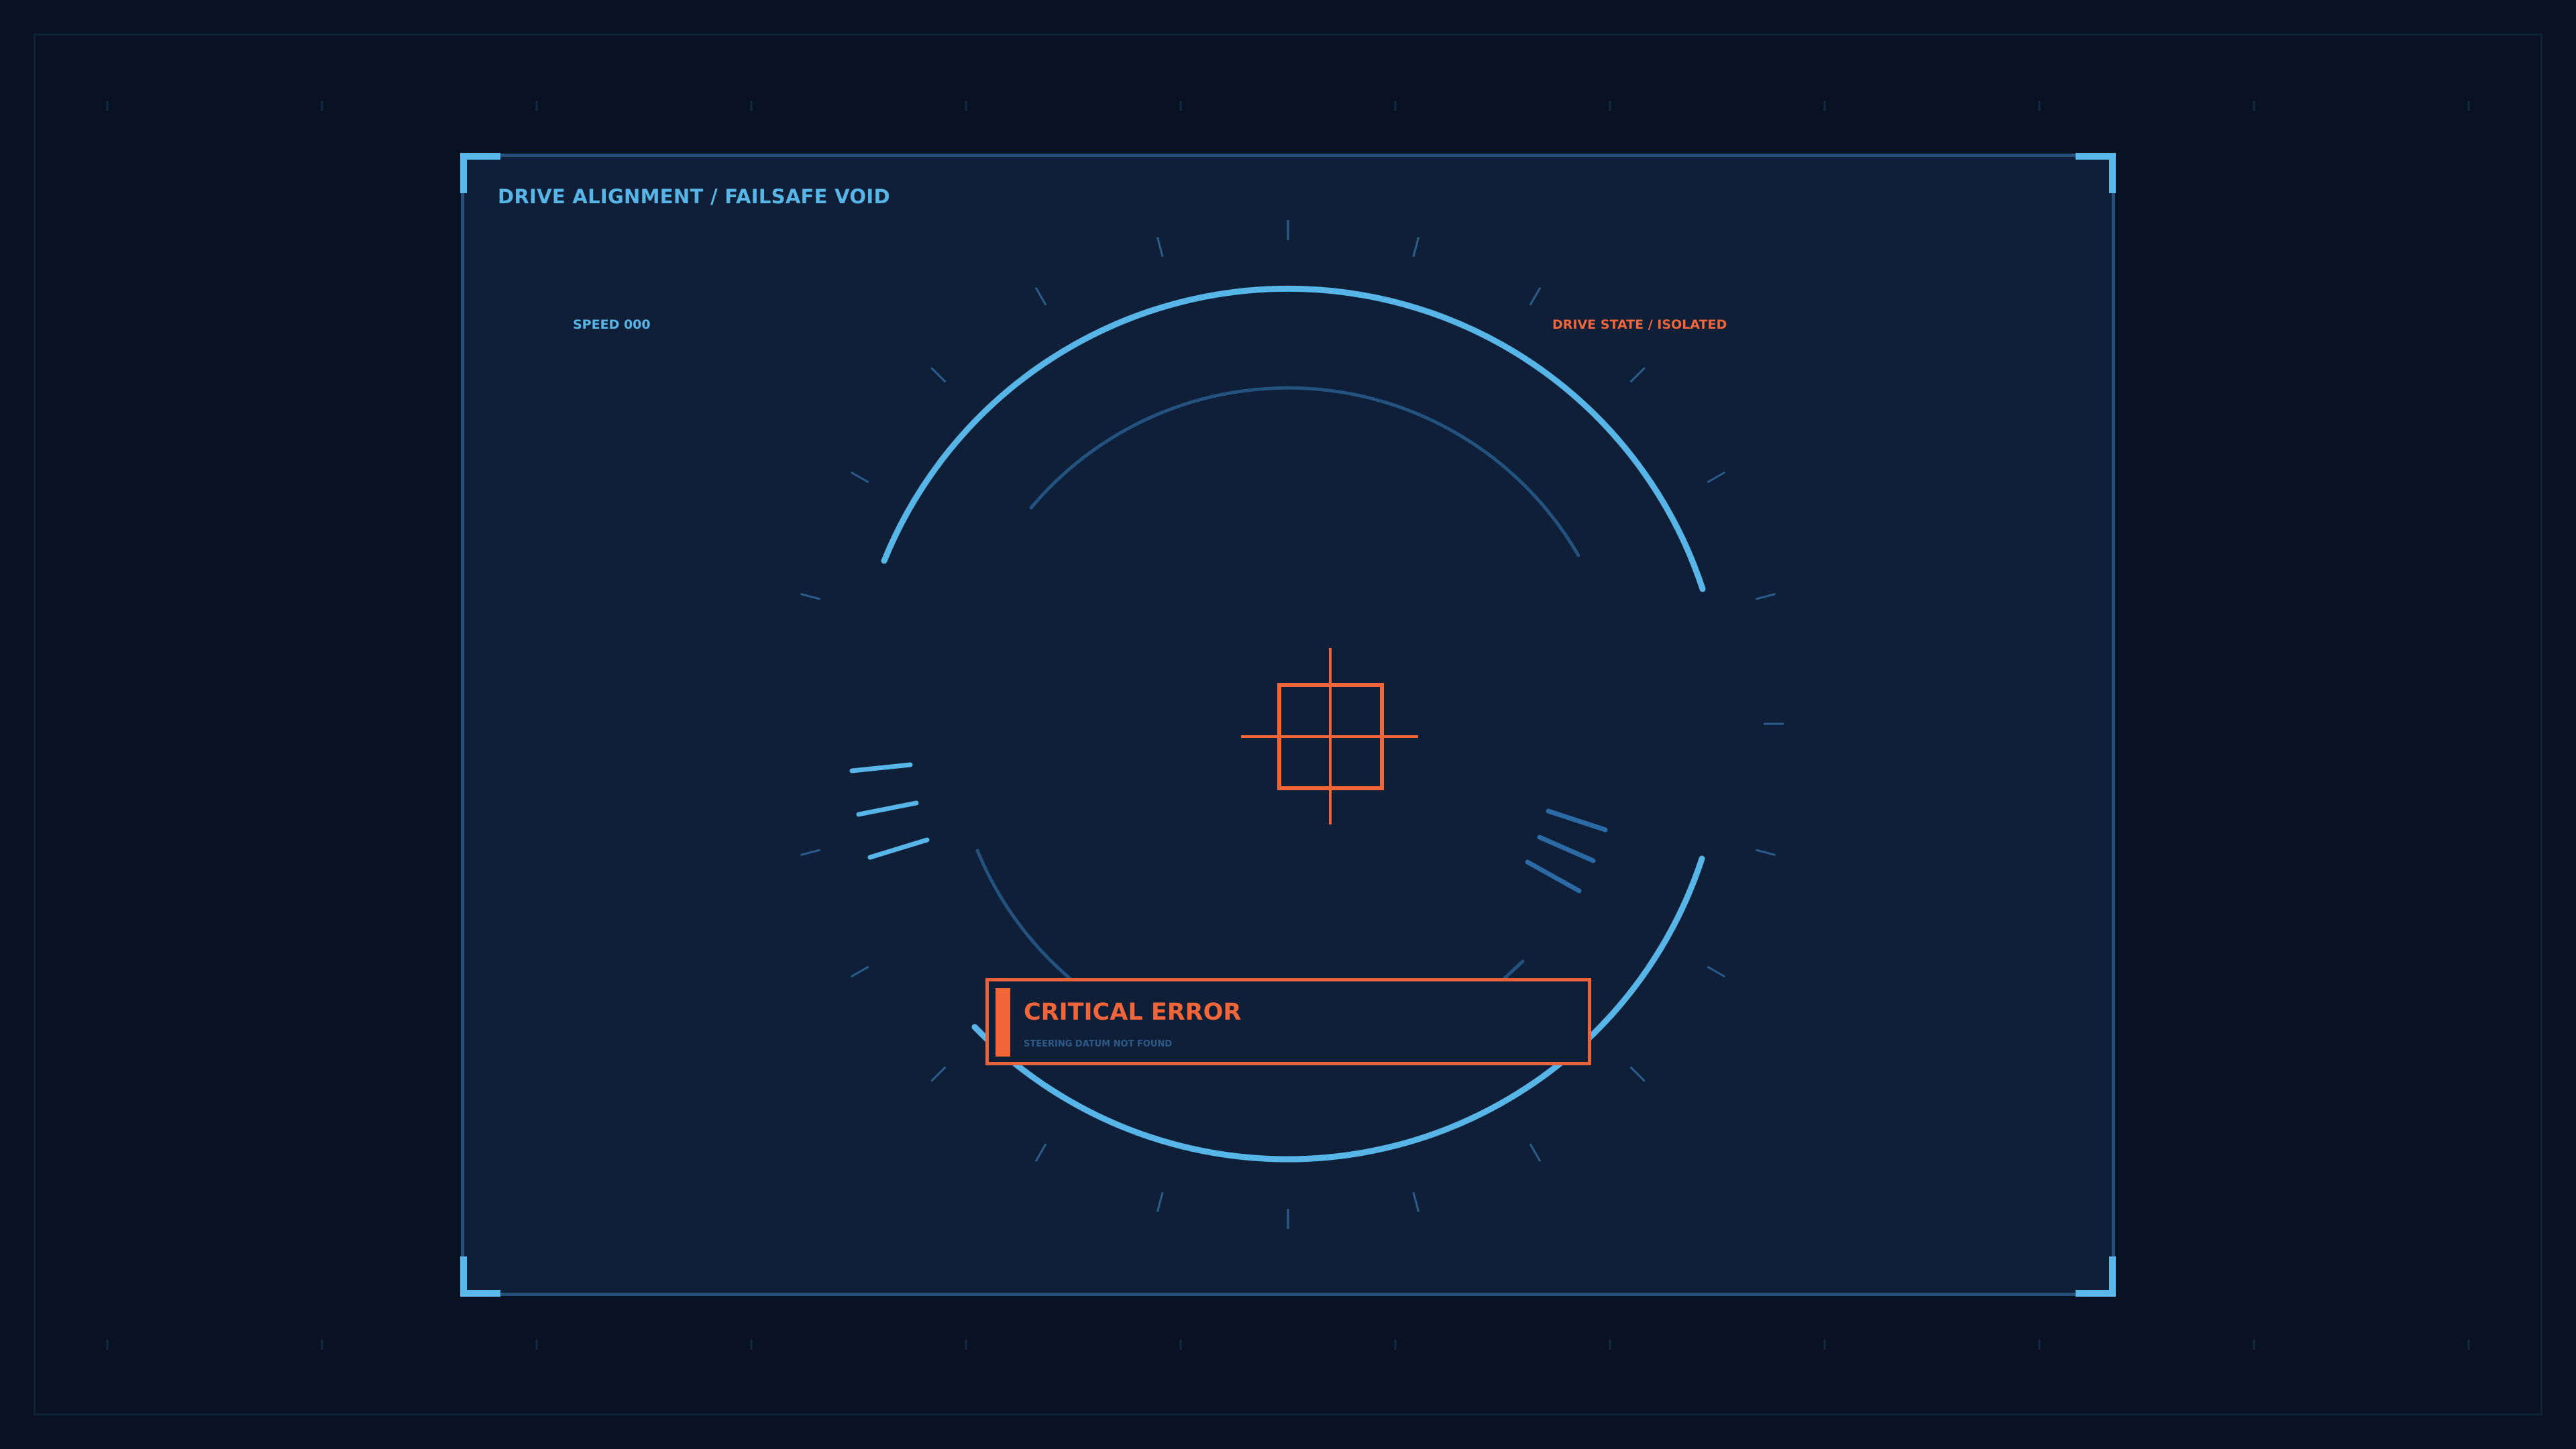 The height and width of the screenshot is (1449, 2576). What do you see at coordinates (1098, 1044) in the screenshot?
I see `error-subtitle: STEERING DATUM NOT FOUND` at bounding box center [1098, 1044].